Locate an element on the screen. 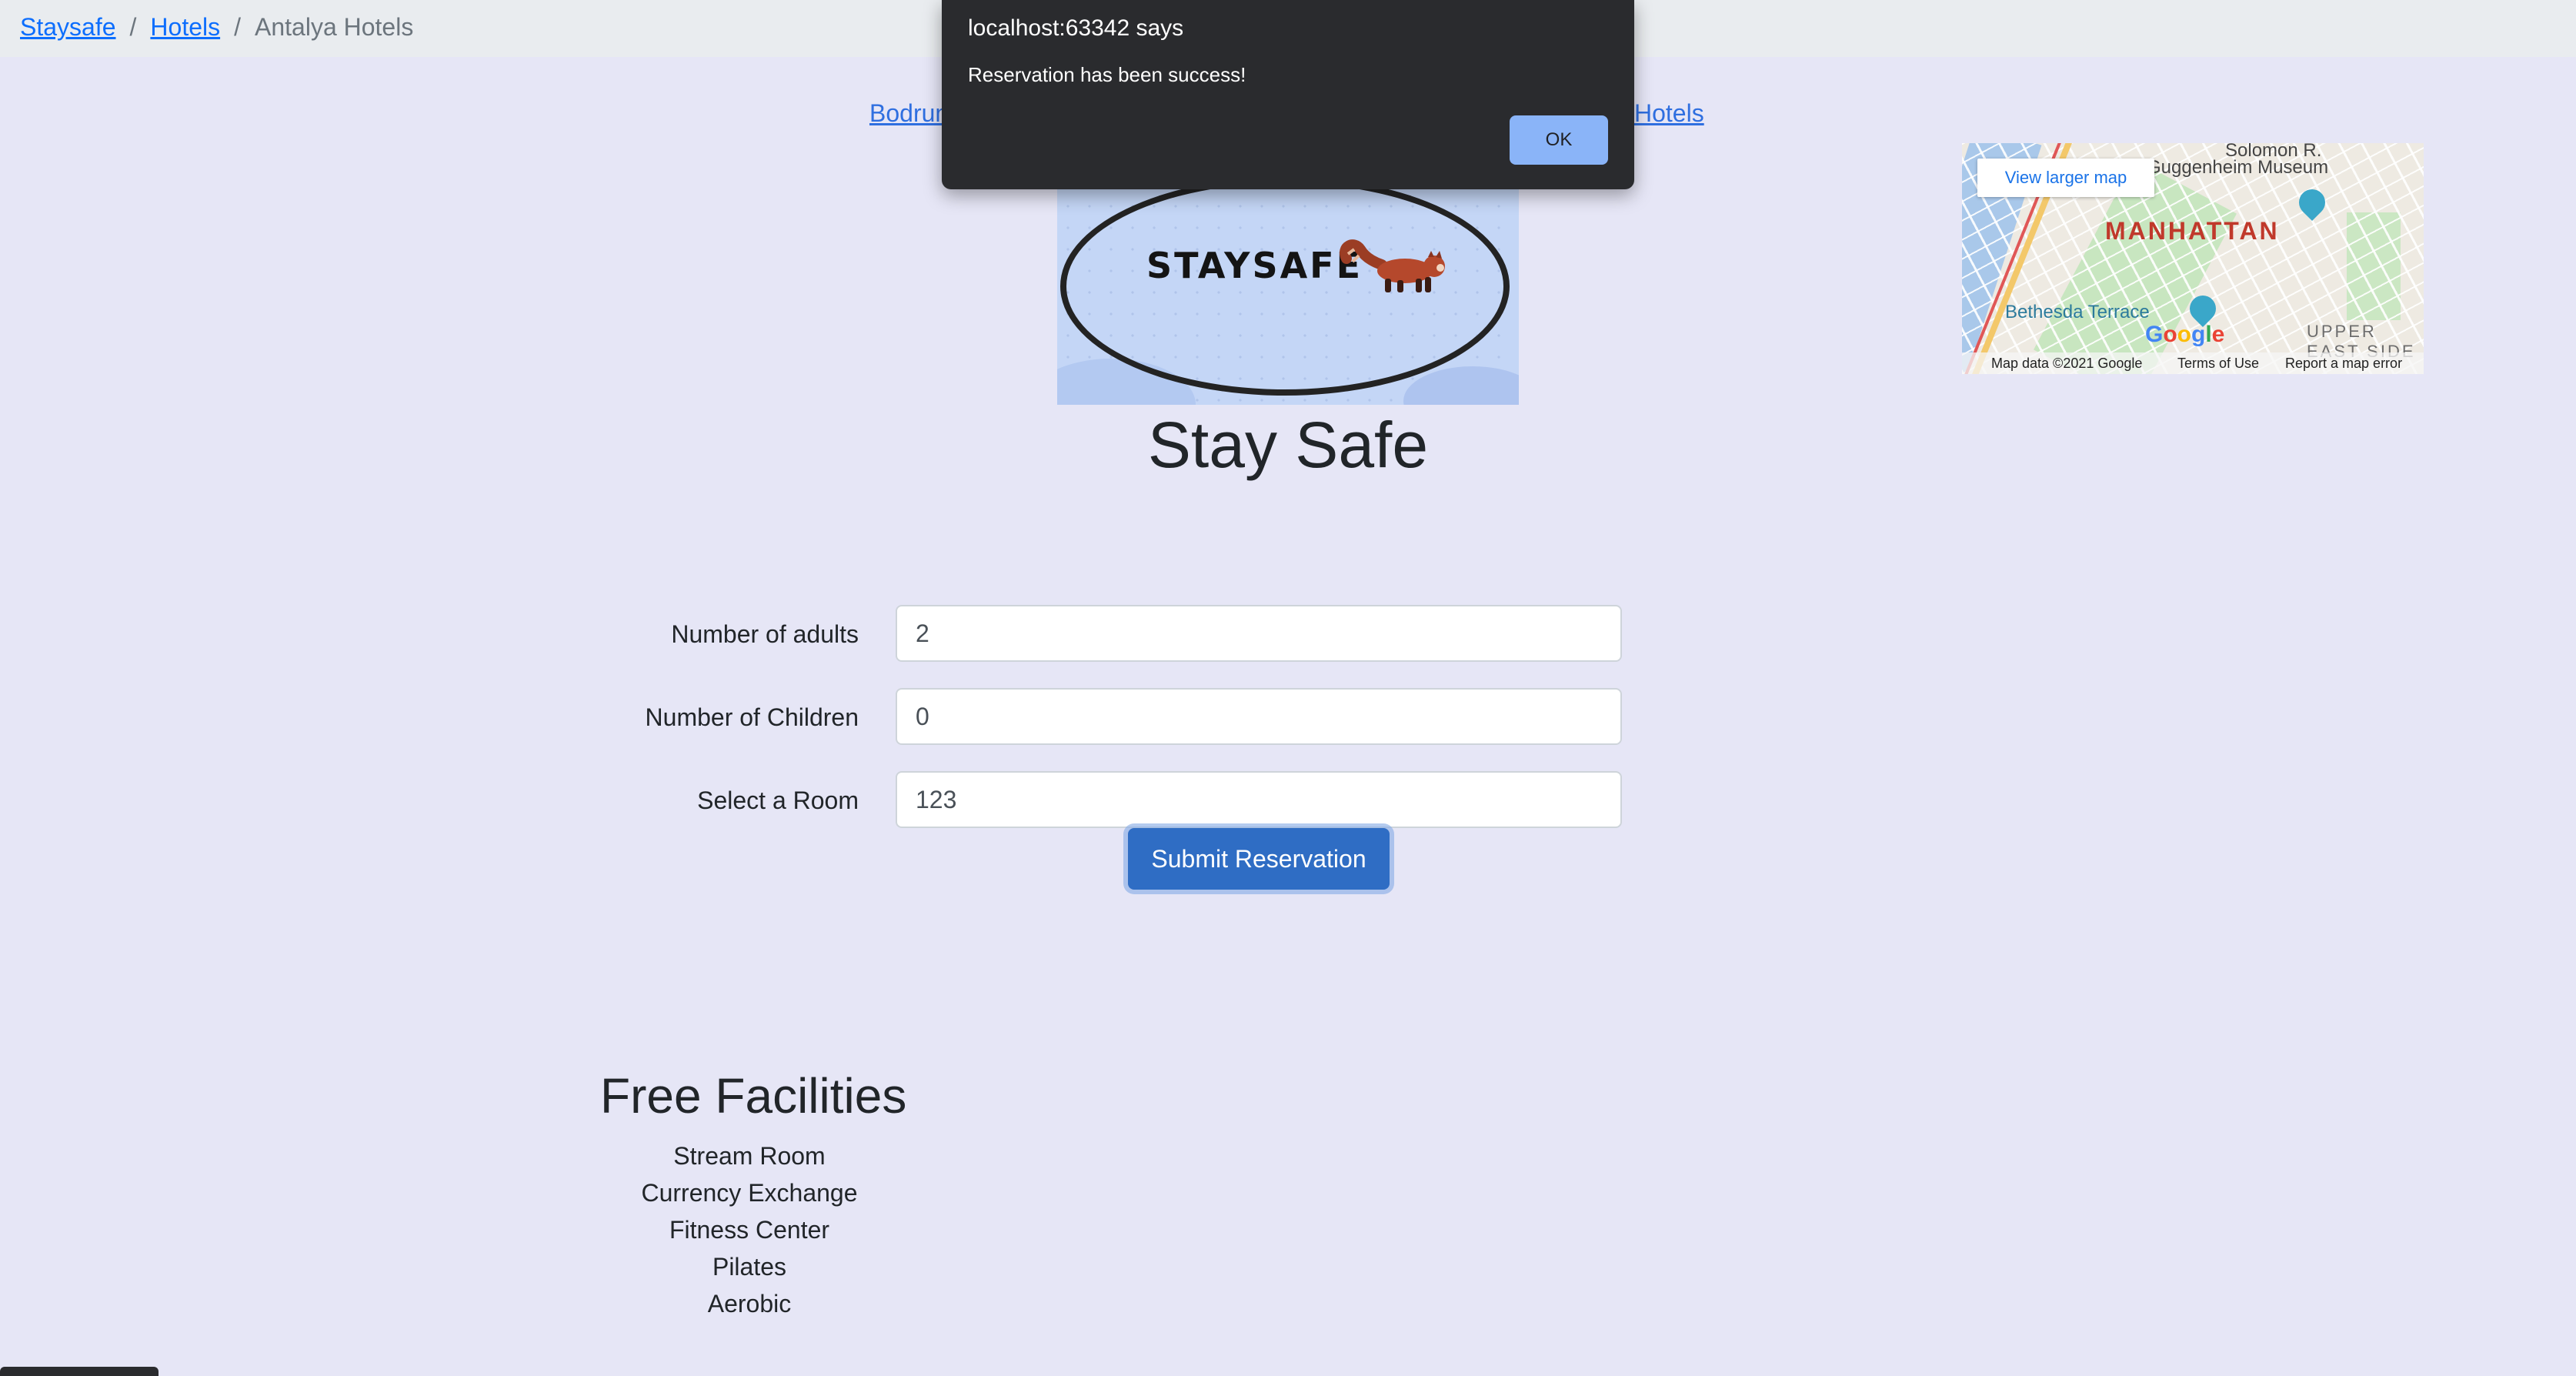 The height and width of the screenshot is (1376, 2576). facilities-title: Free Facilities is located at coordinates (753, 1096).